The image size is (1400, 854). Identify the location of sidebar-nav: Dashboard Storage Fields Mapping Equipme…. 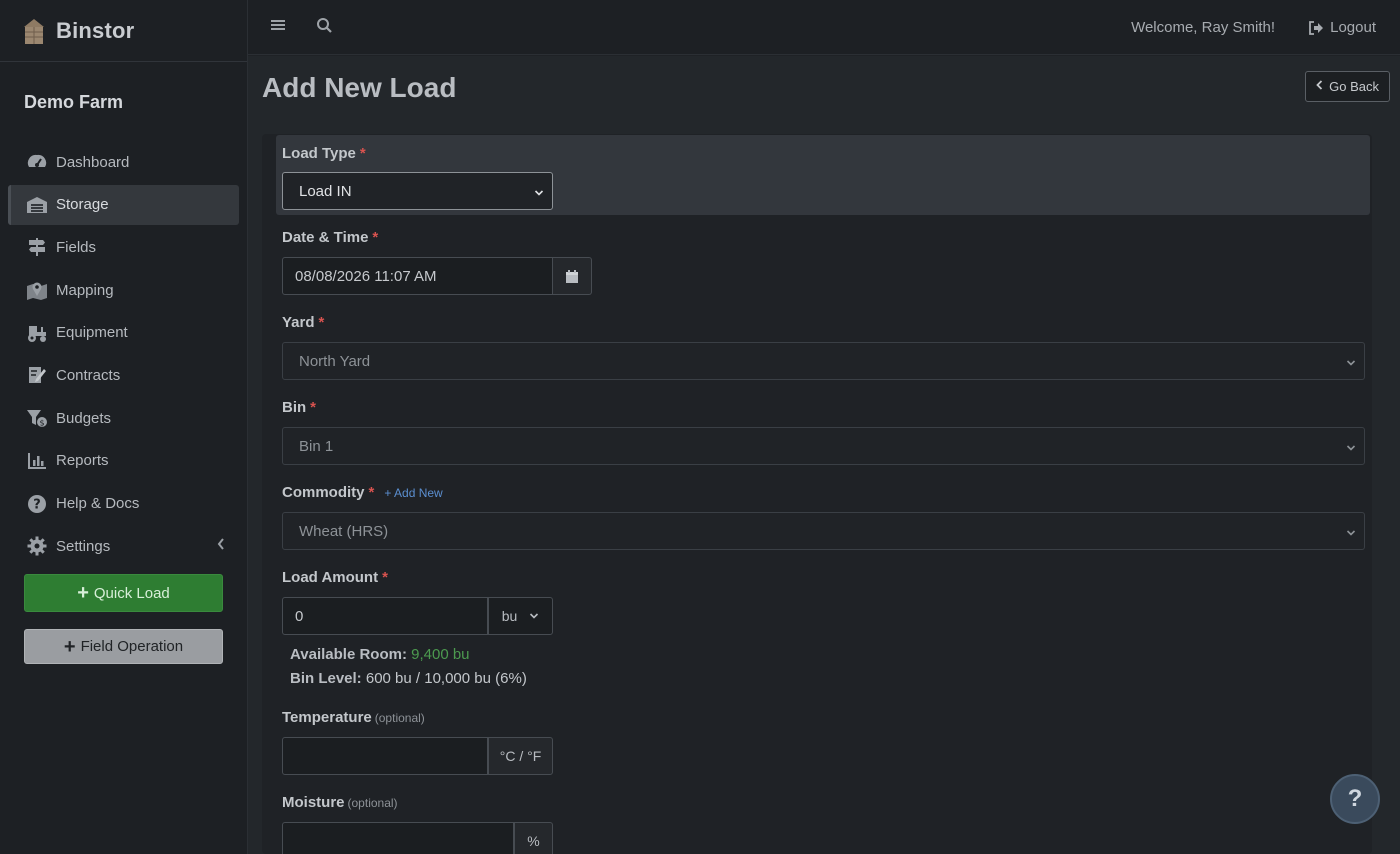
(123, 354).